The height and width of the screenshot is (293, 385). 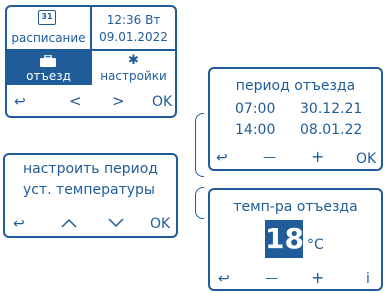 I want to click on temperature-unit: °C, so click(x=315, y=245).